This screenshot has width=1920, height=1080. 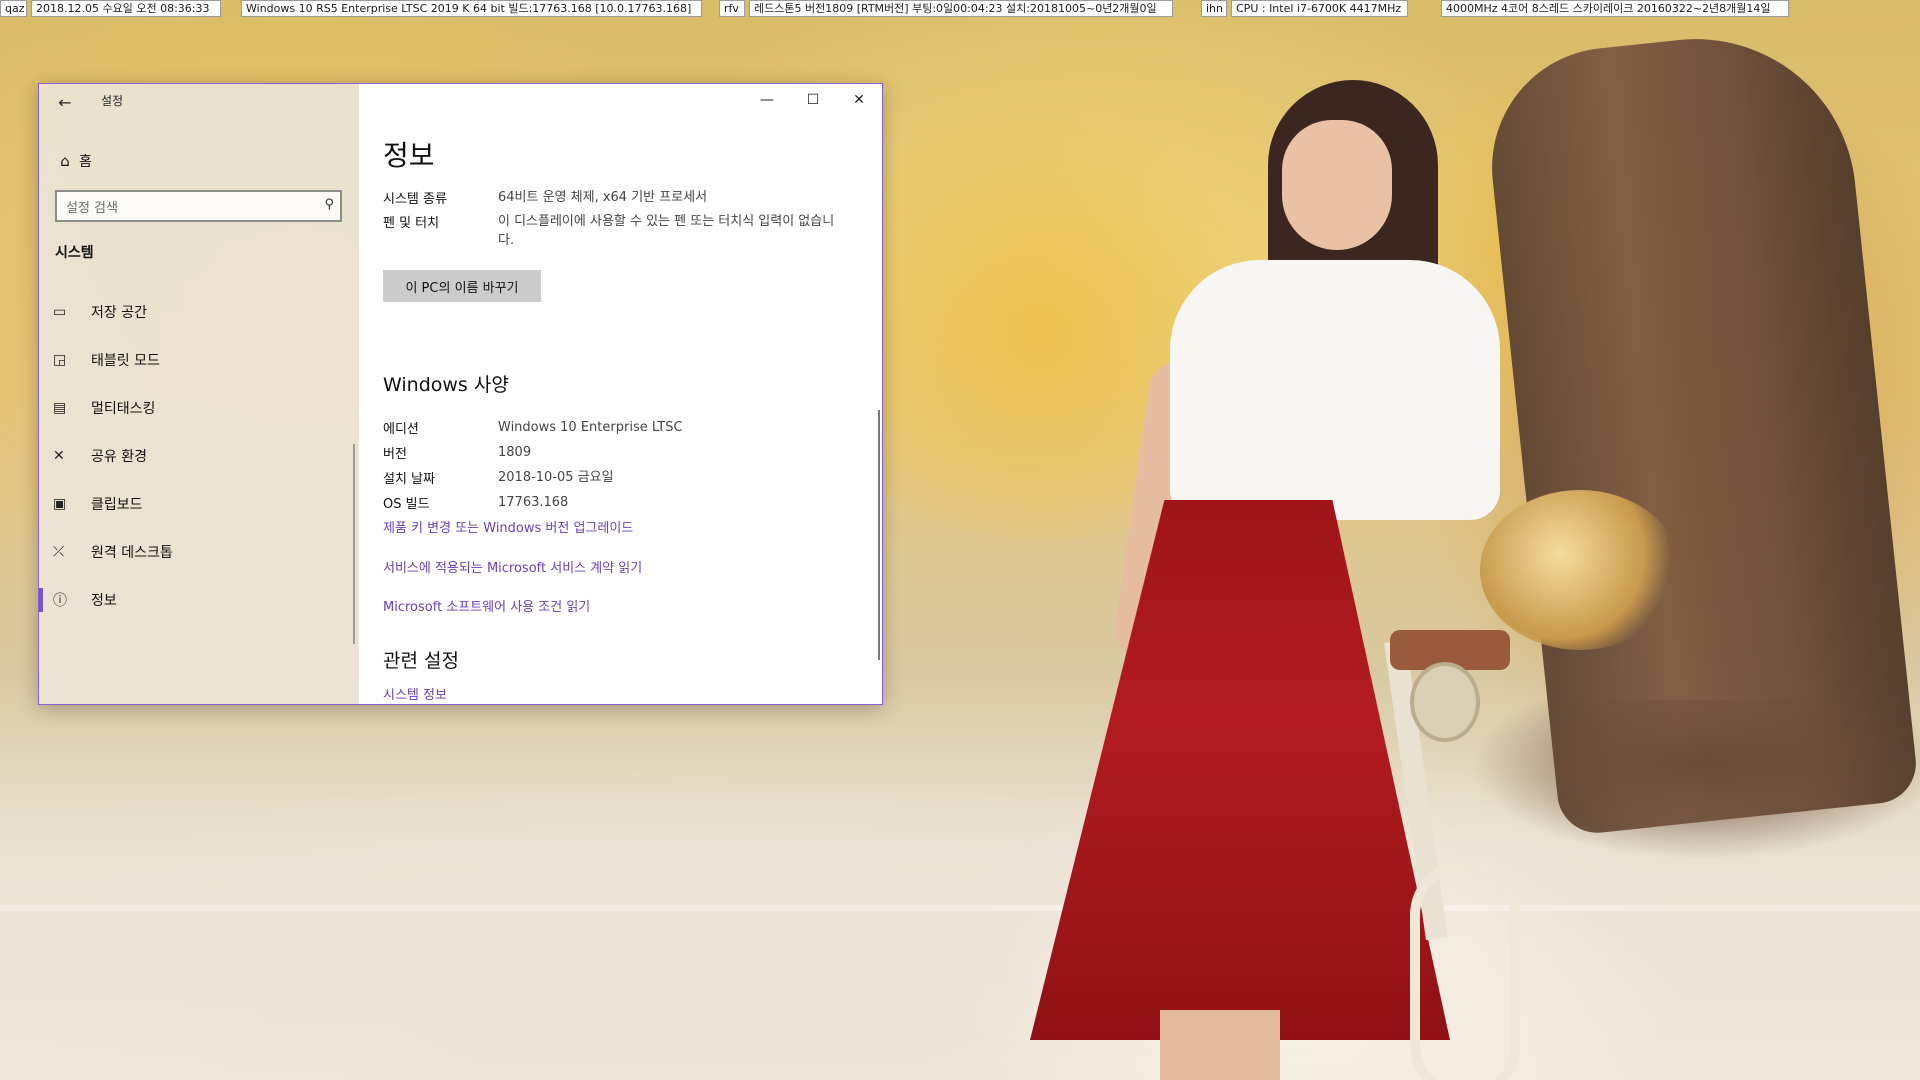 What do you see at coordinates (610, 502) in the screenshot?
I see `spec-row-os-build: OS 빌드 17763.168` at bounding box center [610, 502].